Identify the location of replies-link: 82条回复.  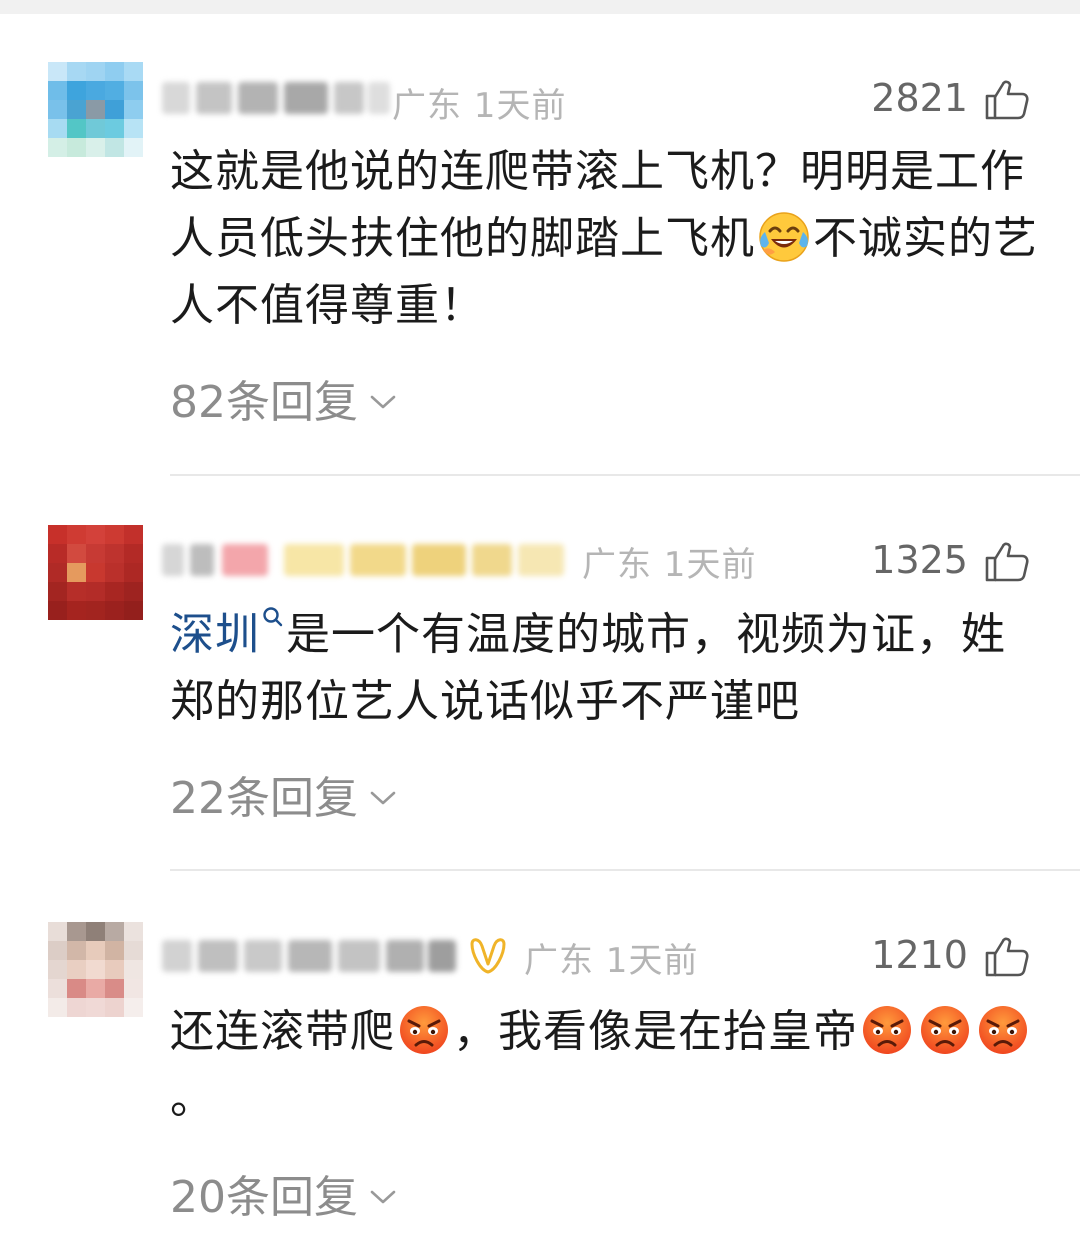
(284, 398).